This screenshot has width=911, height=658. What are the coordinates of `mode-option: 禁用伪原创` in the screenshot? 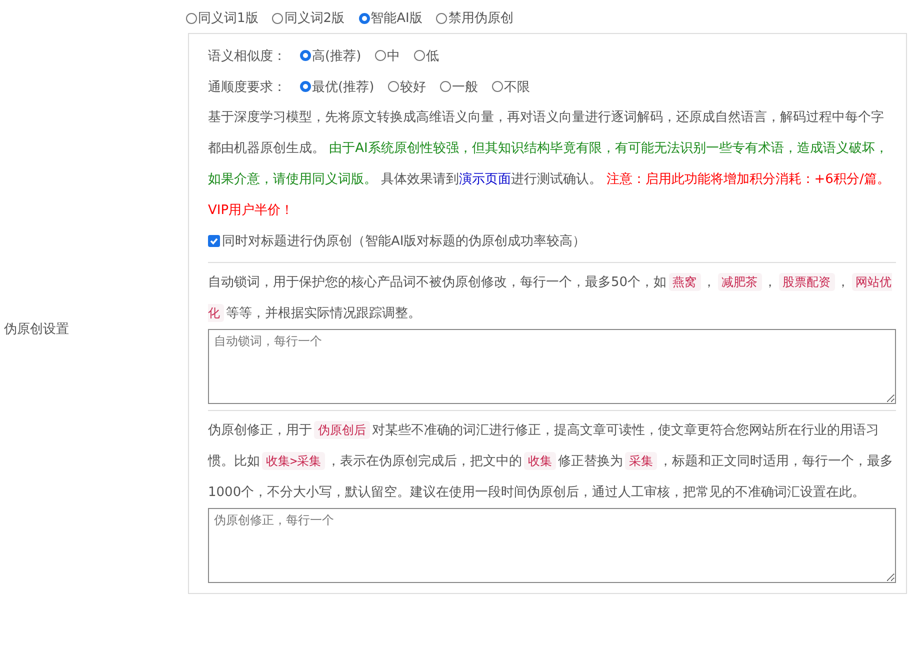 It's located at (475, 18).